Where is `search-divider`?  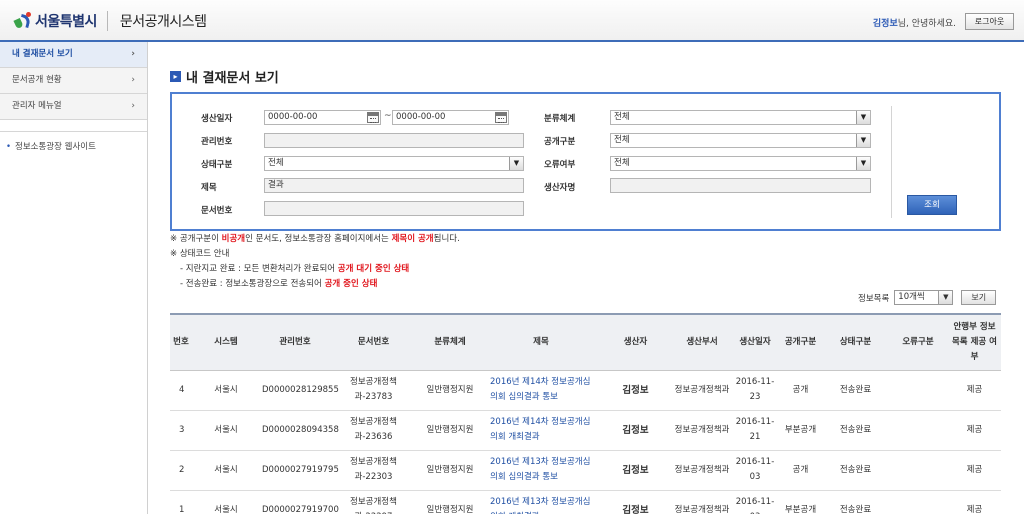
search-divider is located at coordinates (891, 162).